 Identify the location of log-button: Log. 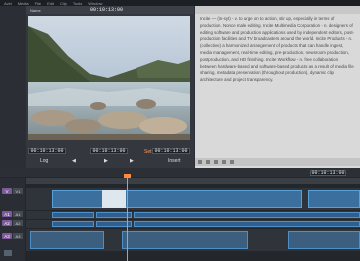
(44, 161).